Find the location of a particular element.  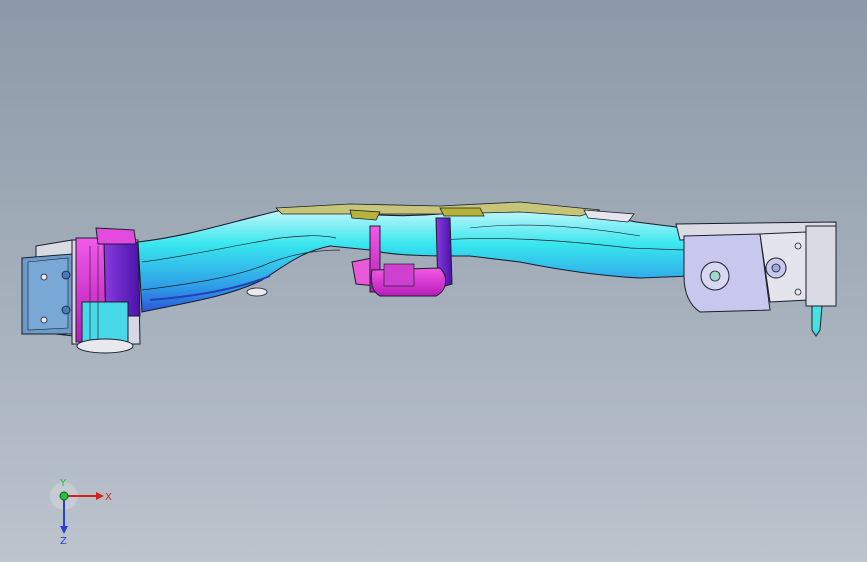

x-axis-label: X is located at coordinates (108, 497).